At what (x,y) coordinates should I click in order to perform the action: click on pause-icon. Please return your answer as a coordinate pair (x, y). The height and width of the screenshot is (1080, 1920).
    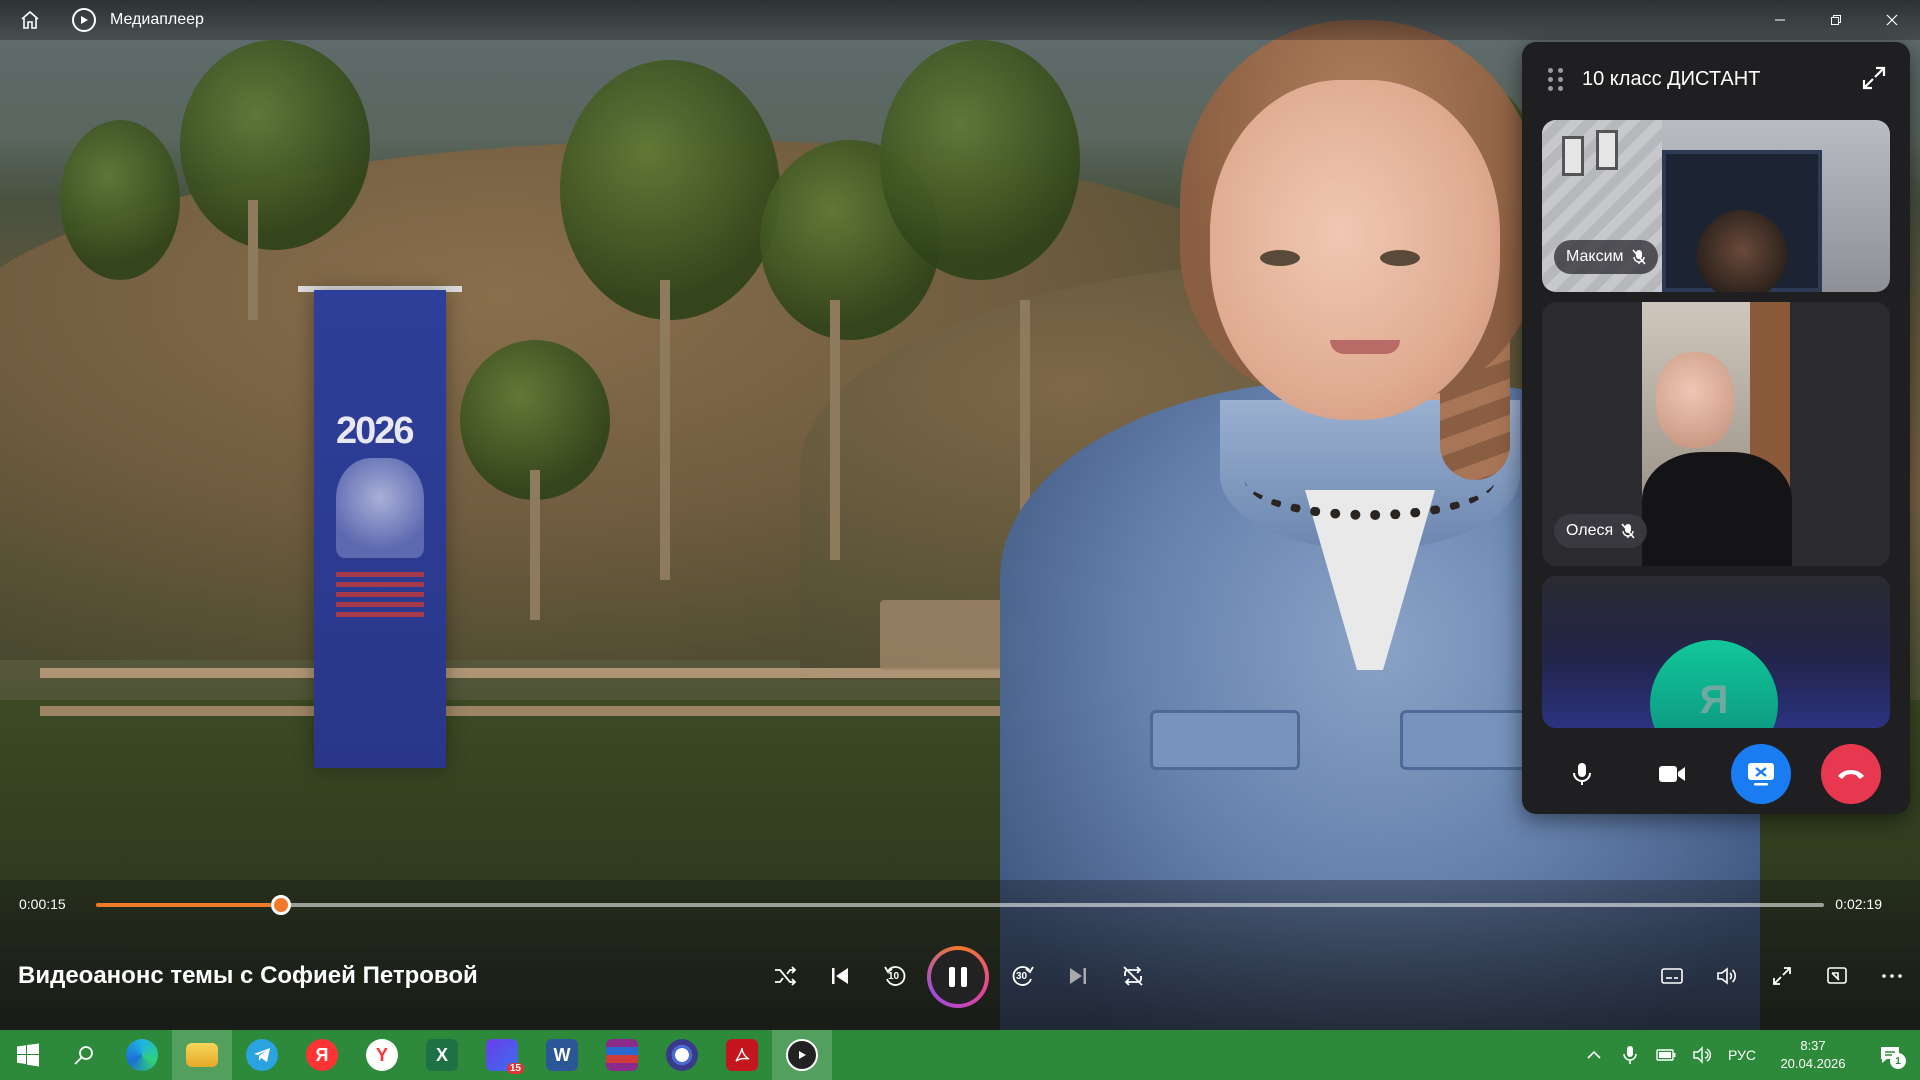
    Looking at the image, I should click on (958, 977).